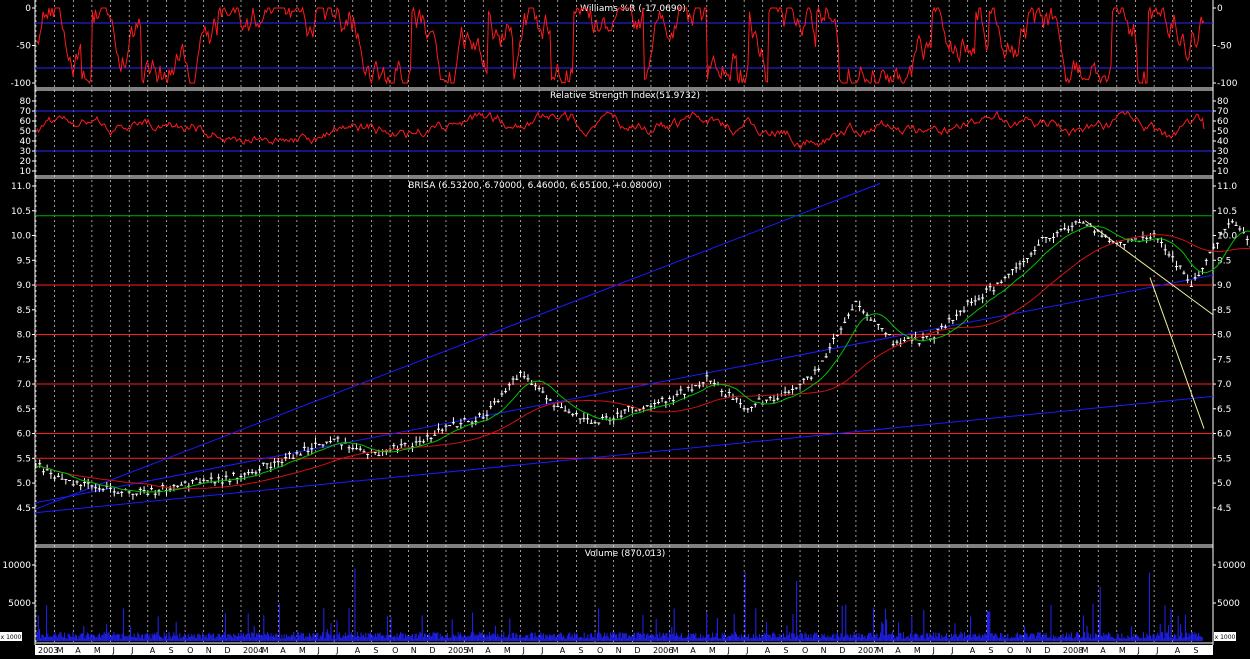 The image size is (1250, 659). Describe the element at coordinates (24, 286) in the screenshot. I see `ytick-label: 9.0` at that location.